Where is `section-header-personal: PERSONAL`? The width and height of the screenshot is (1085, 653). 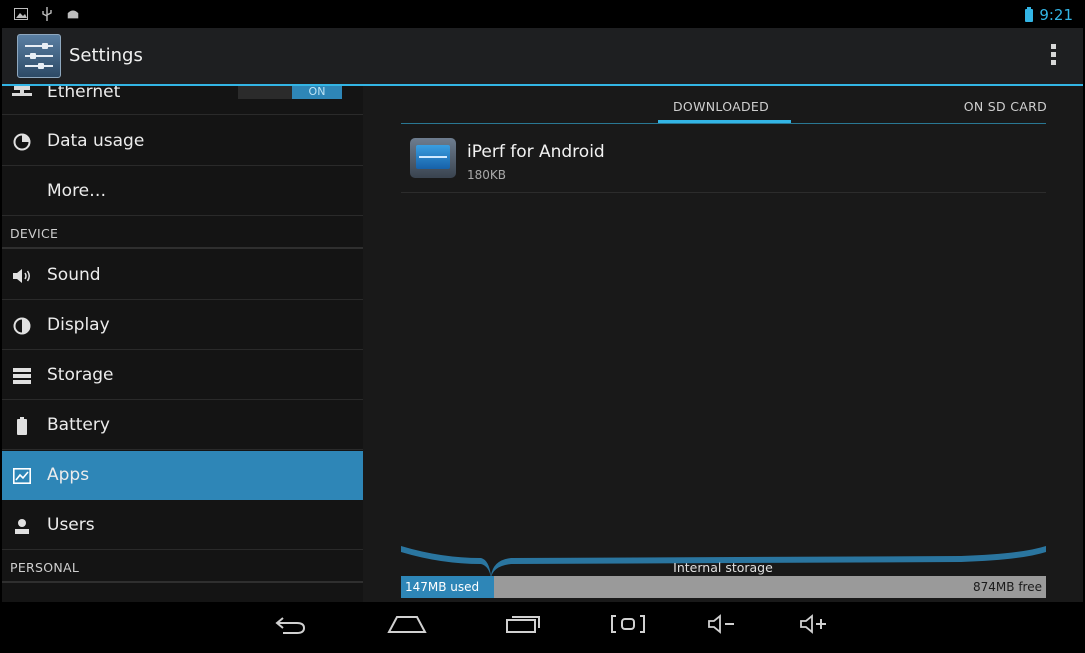
section-header-personal: PERSONAL is located at coordinates (182, 567).